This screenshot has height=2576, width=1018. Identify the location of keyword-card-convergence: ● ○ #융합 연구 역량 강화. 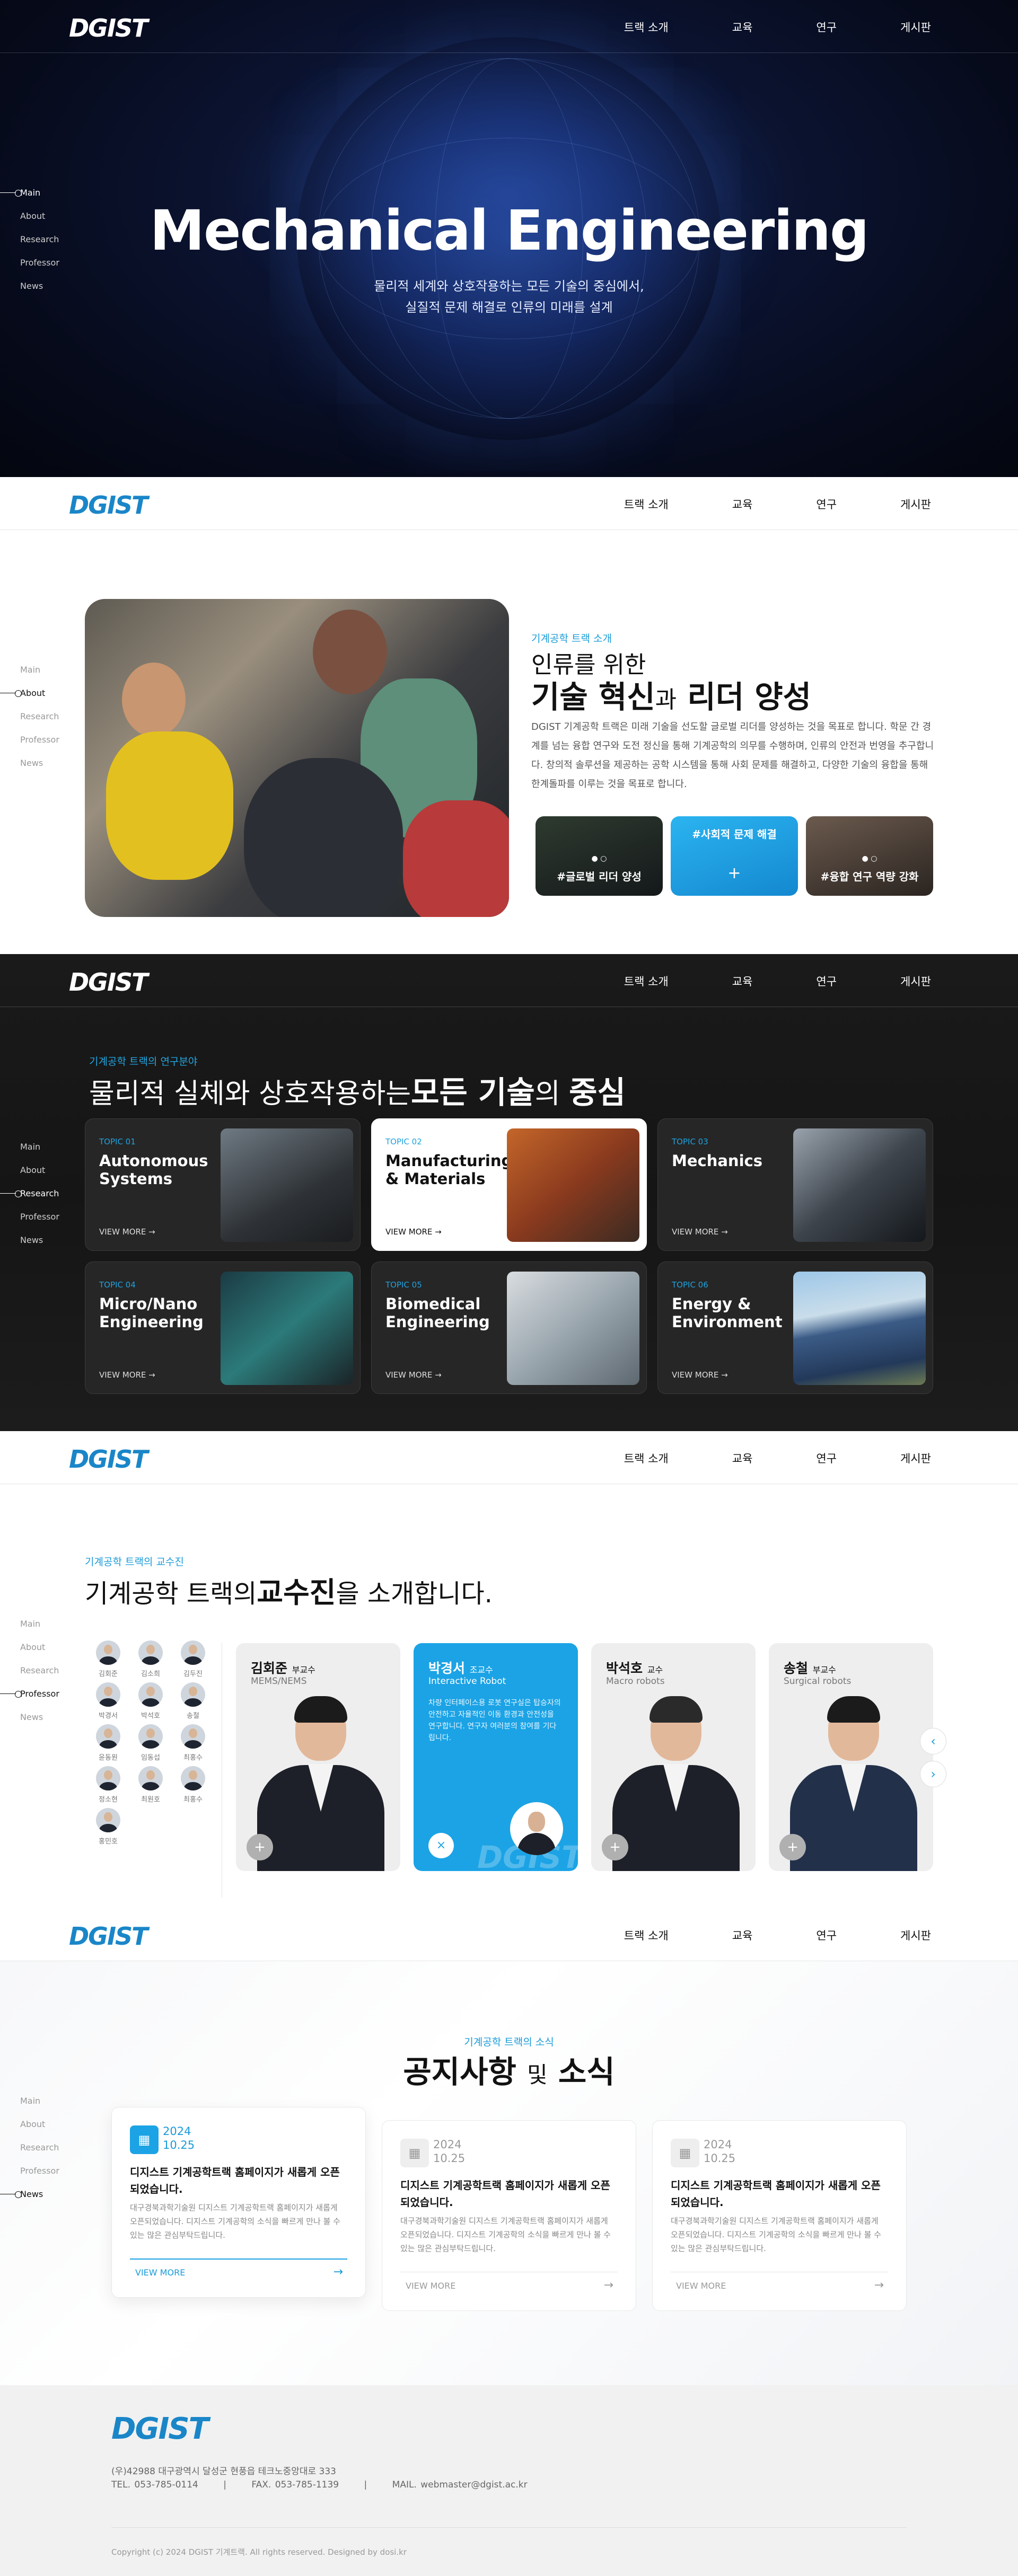
(869, 856).